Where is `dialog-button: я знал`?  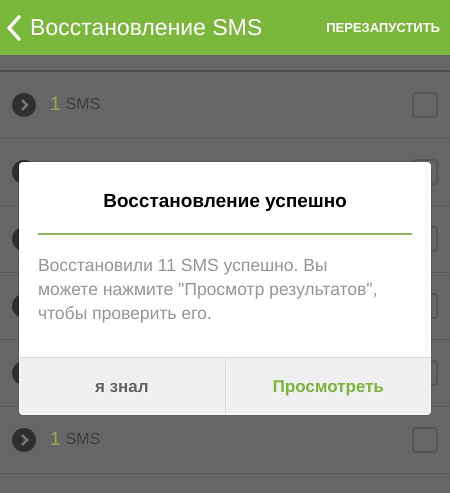
dialog-button: я знал is located at coordinates (121, 386).